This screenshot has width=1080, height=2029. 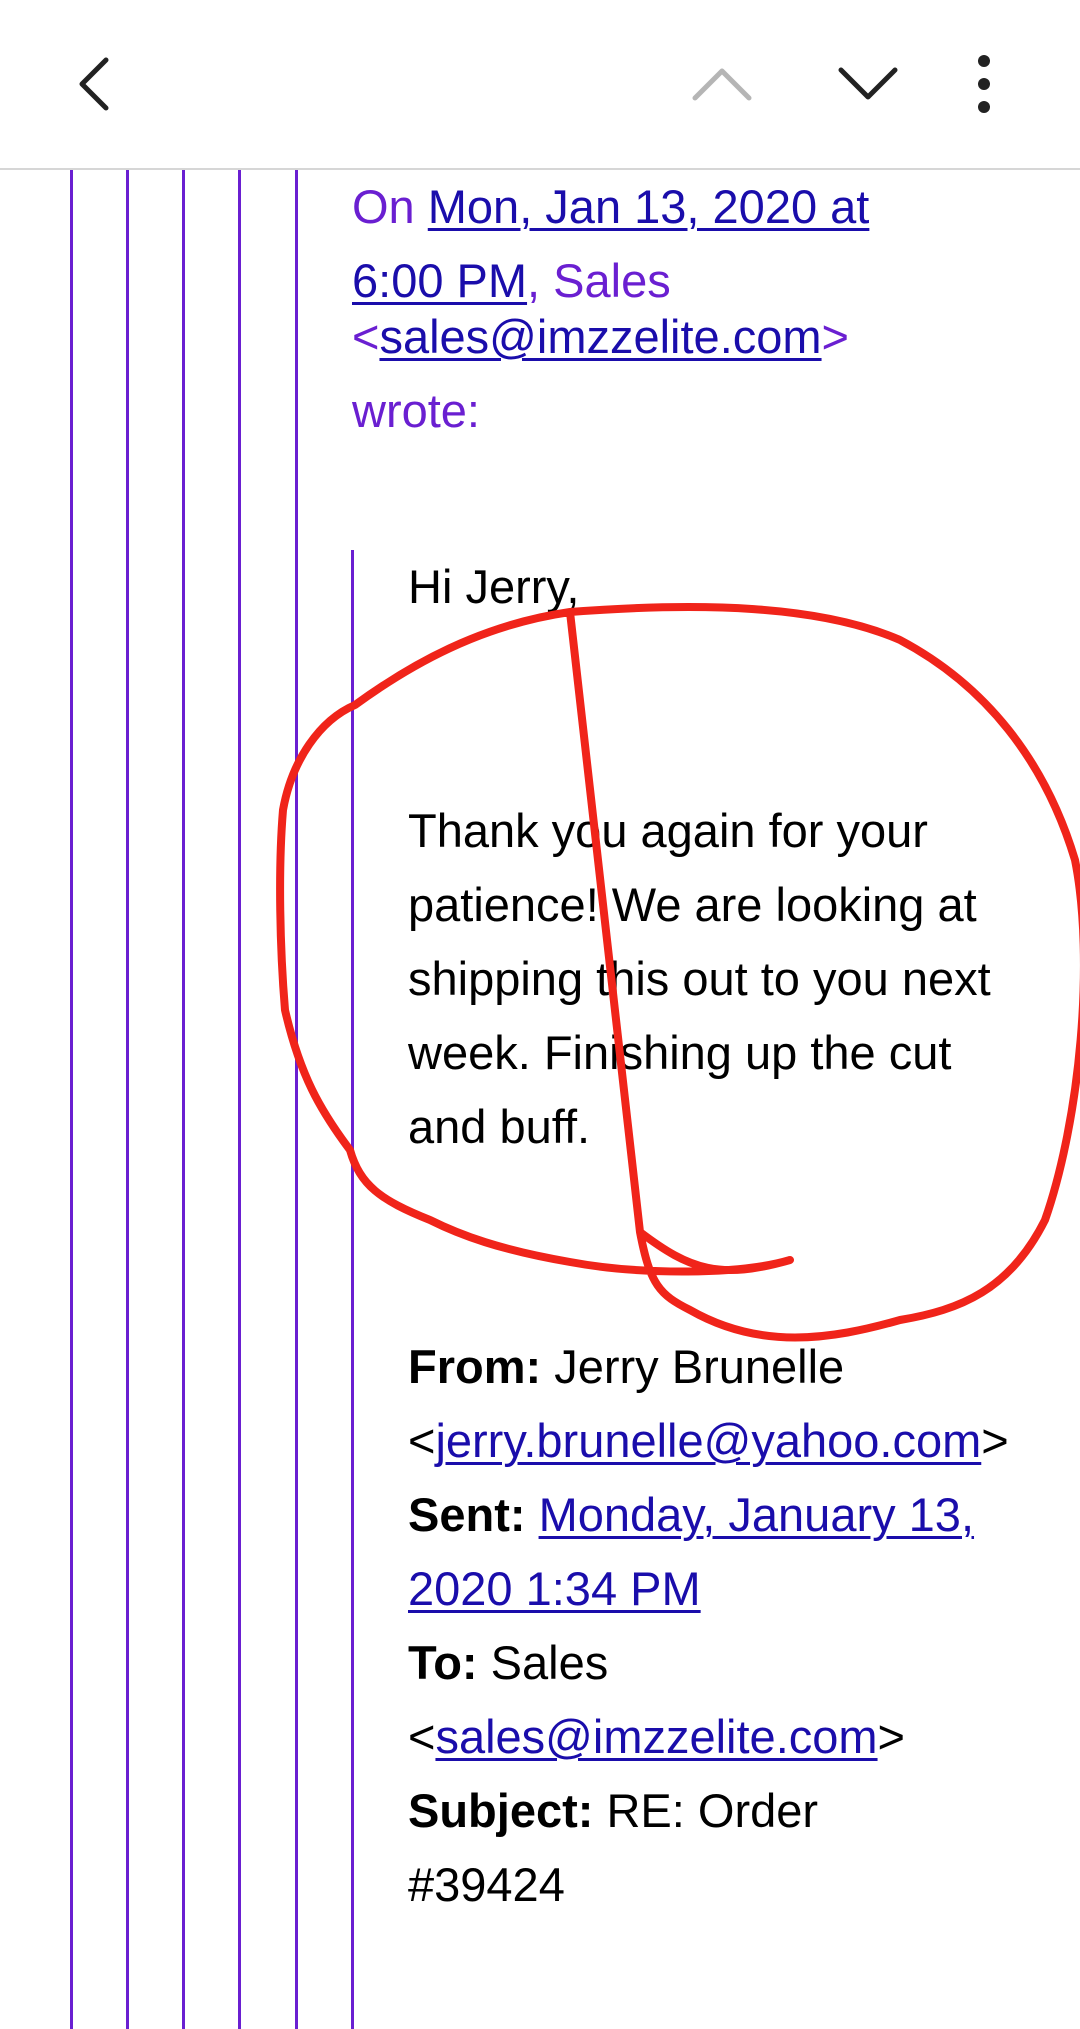 What do you see at coordinates (723, 1552) in the screenshot?
I see `sent-row: Sent: Monday, January 13, 2020 1:34 PM` at bounding box center [723, 1552].